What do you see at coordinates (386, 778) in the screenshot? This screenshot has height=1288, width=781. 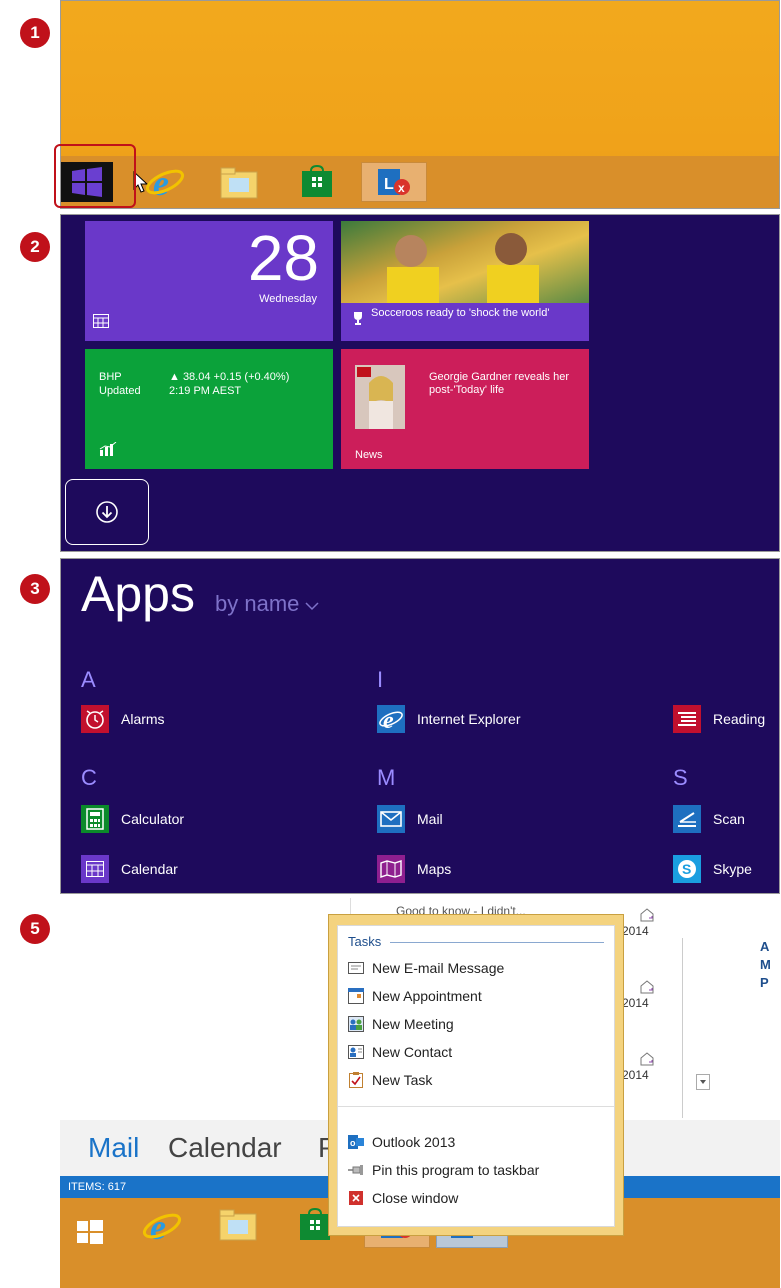 I see `group-letter-m: M` at bounding box center [386, 778].